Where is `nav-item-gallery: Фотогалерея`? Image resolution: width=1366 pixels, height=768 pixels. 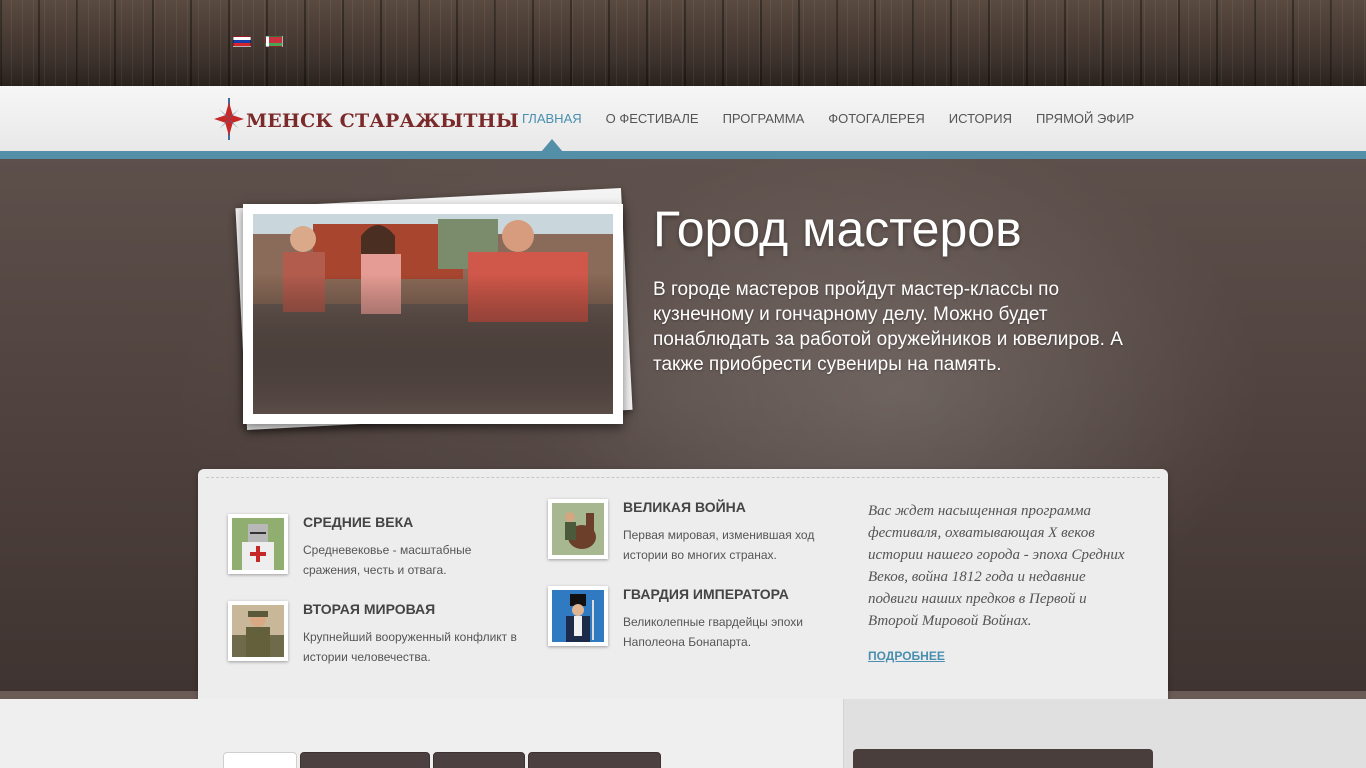 nav-item-gallery: Фотогалерея is located at coordinates (876, 118).